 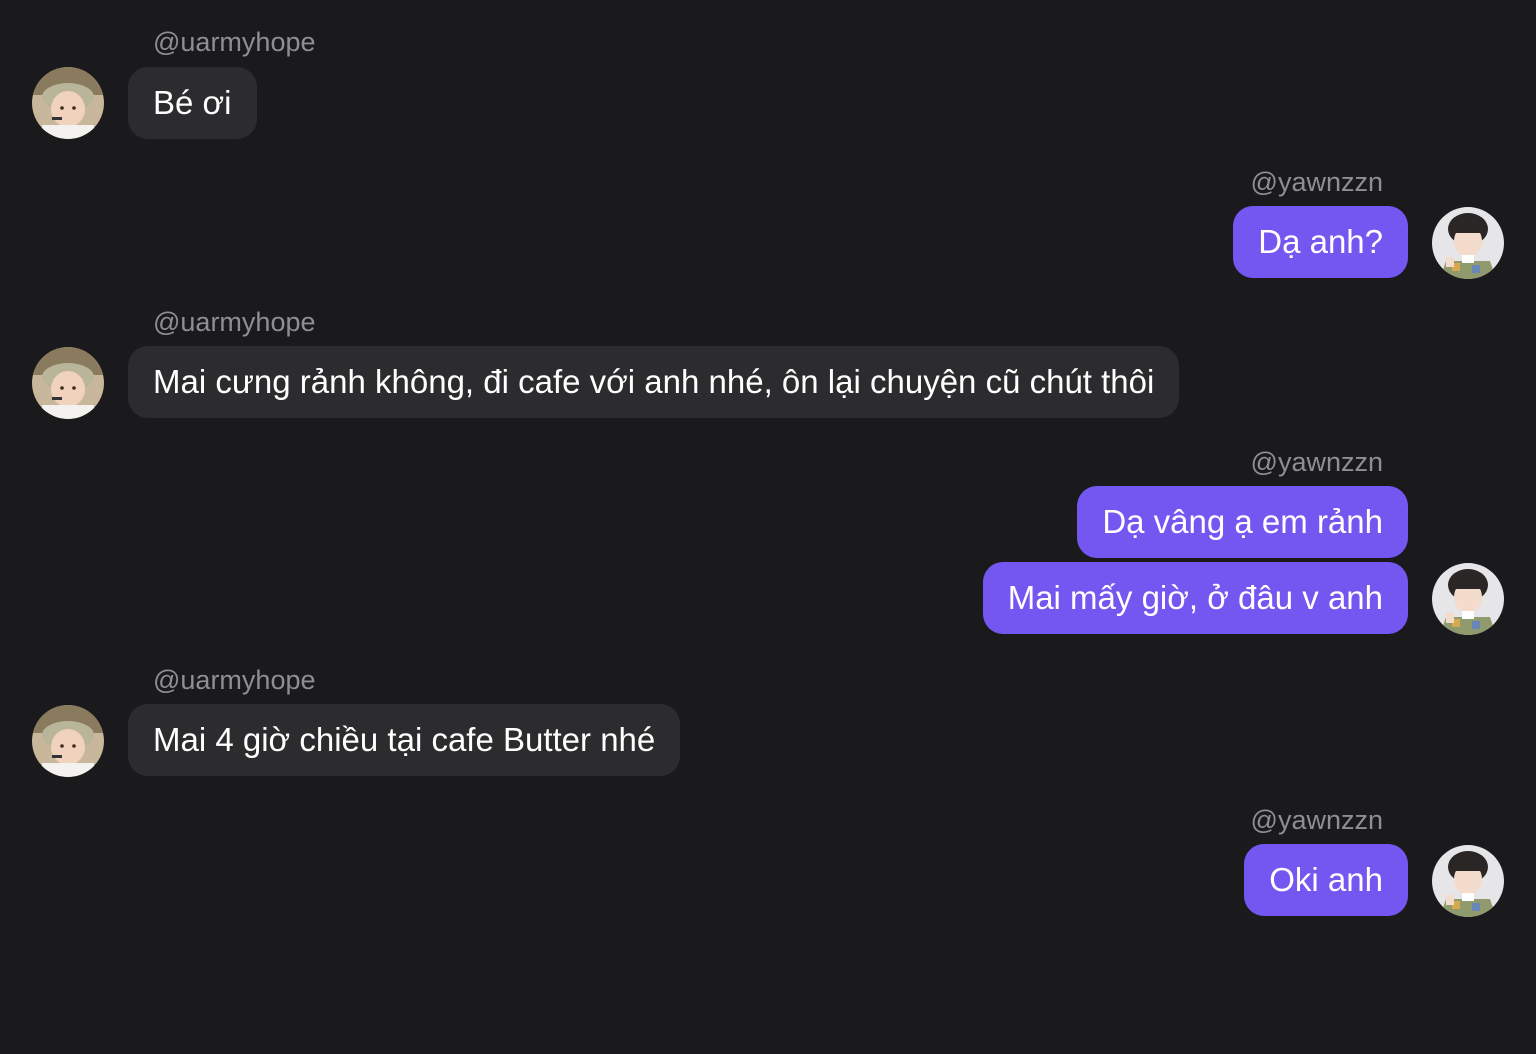 I want to click on message-bubble: Mai mấy giờ, ở đâu v anh, so click(x=1195, y=598).